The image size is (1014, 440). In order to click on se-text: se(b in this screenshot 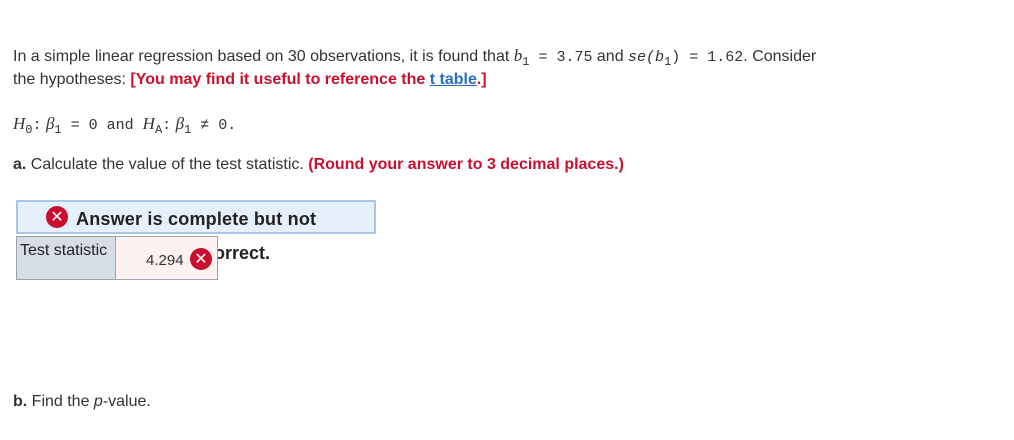, I will do `click(646, 57)`.